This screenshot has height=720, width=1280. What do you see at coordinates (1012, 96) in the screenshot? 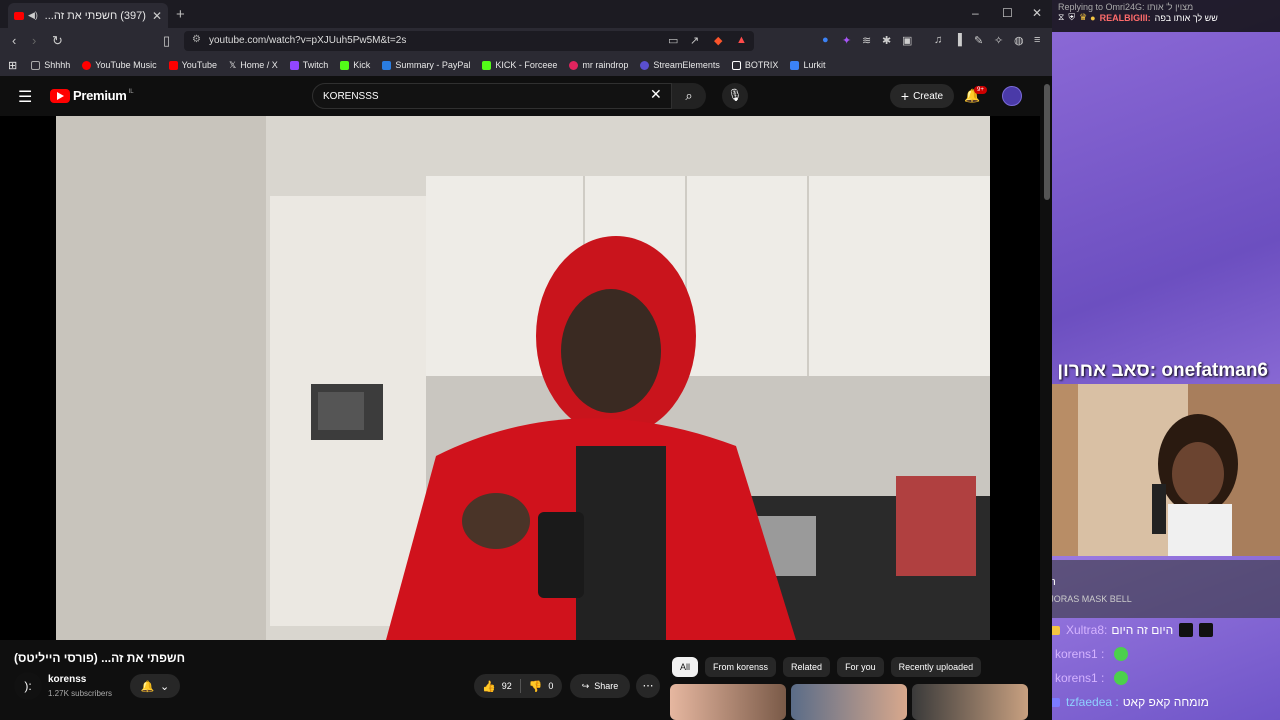
I see `account-avatar` at bounding box center [1012, 96].